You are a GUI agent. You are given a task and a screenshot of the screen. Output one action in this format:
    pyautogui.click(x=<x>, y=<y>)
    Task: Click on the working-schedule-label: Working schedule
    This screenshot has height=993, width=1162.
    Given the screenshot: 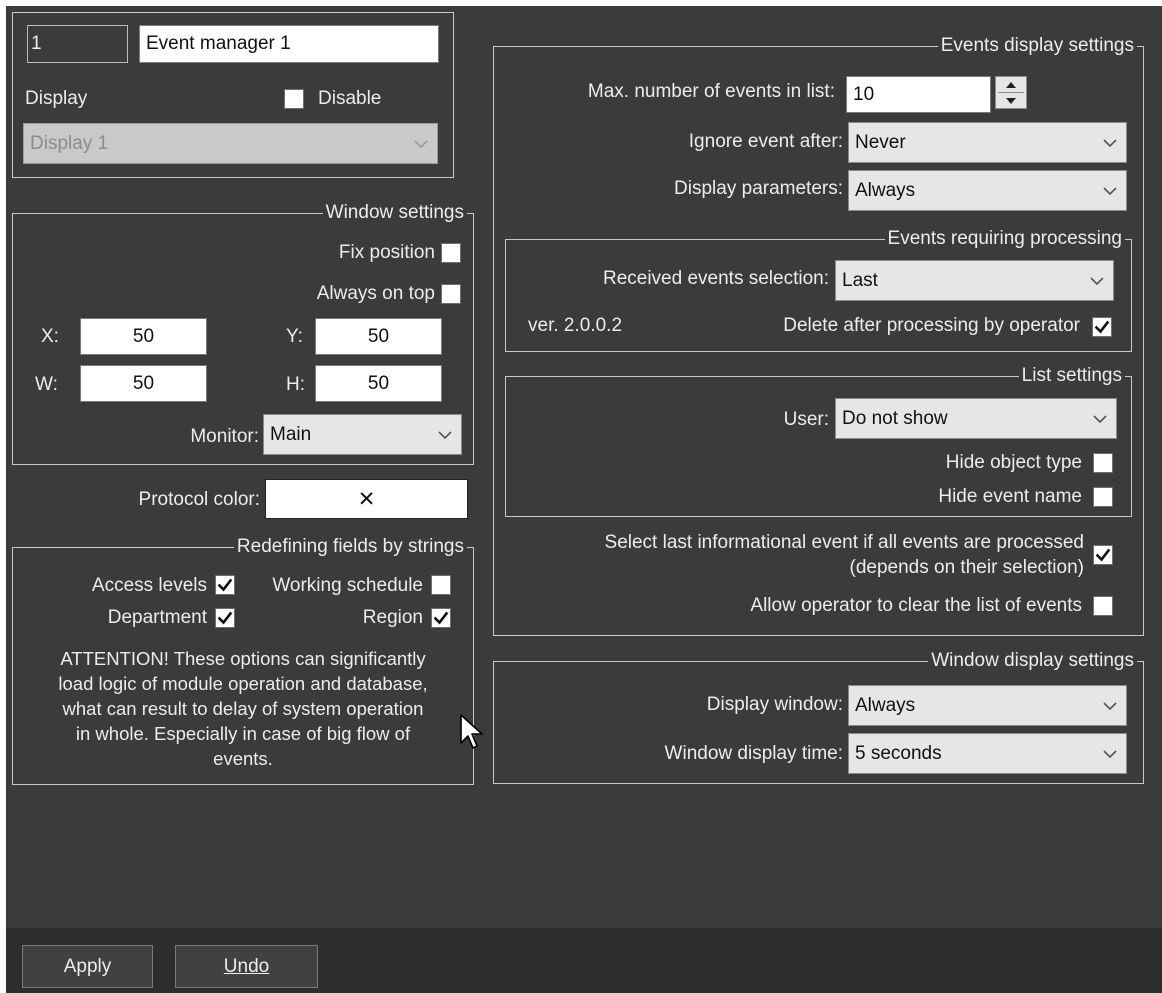 What is the action you would take?
    pyautogui.click(x=347, y=585)
    